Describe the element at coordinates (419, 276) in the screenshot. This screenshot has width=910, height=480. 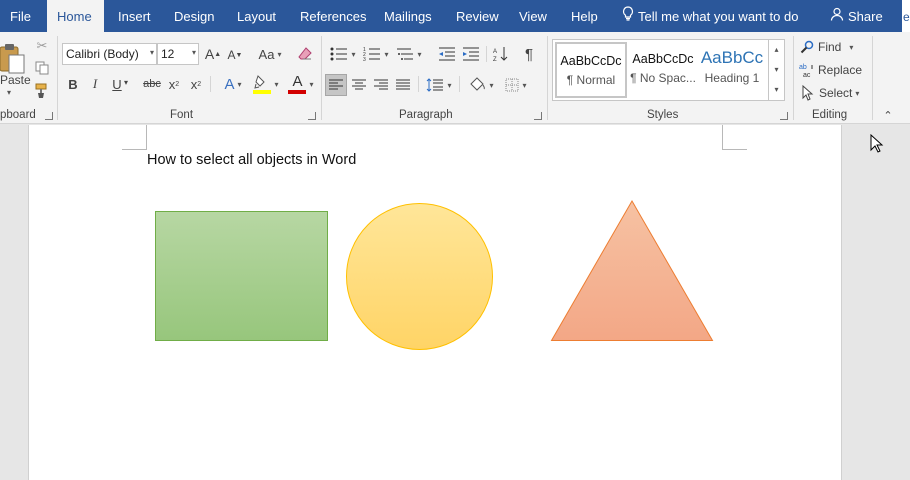
I see `yellow-circle-shape` at that location.